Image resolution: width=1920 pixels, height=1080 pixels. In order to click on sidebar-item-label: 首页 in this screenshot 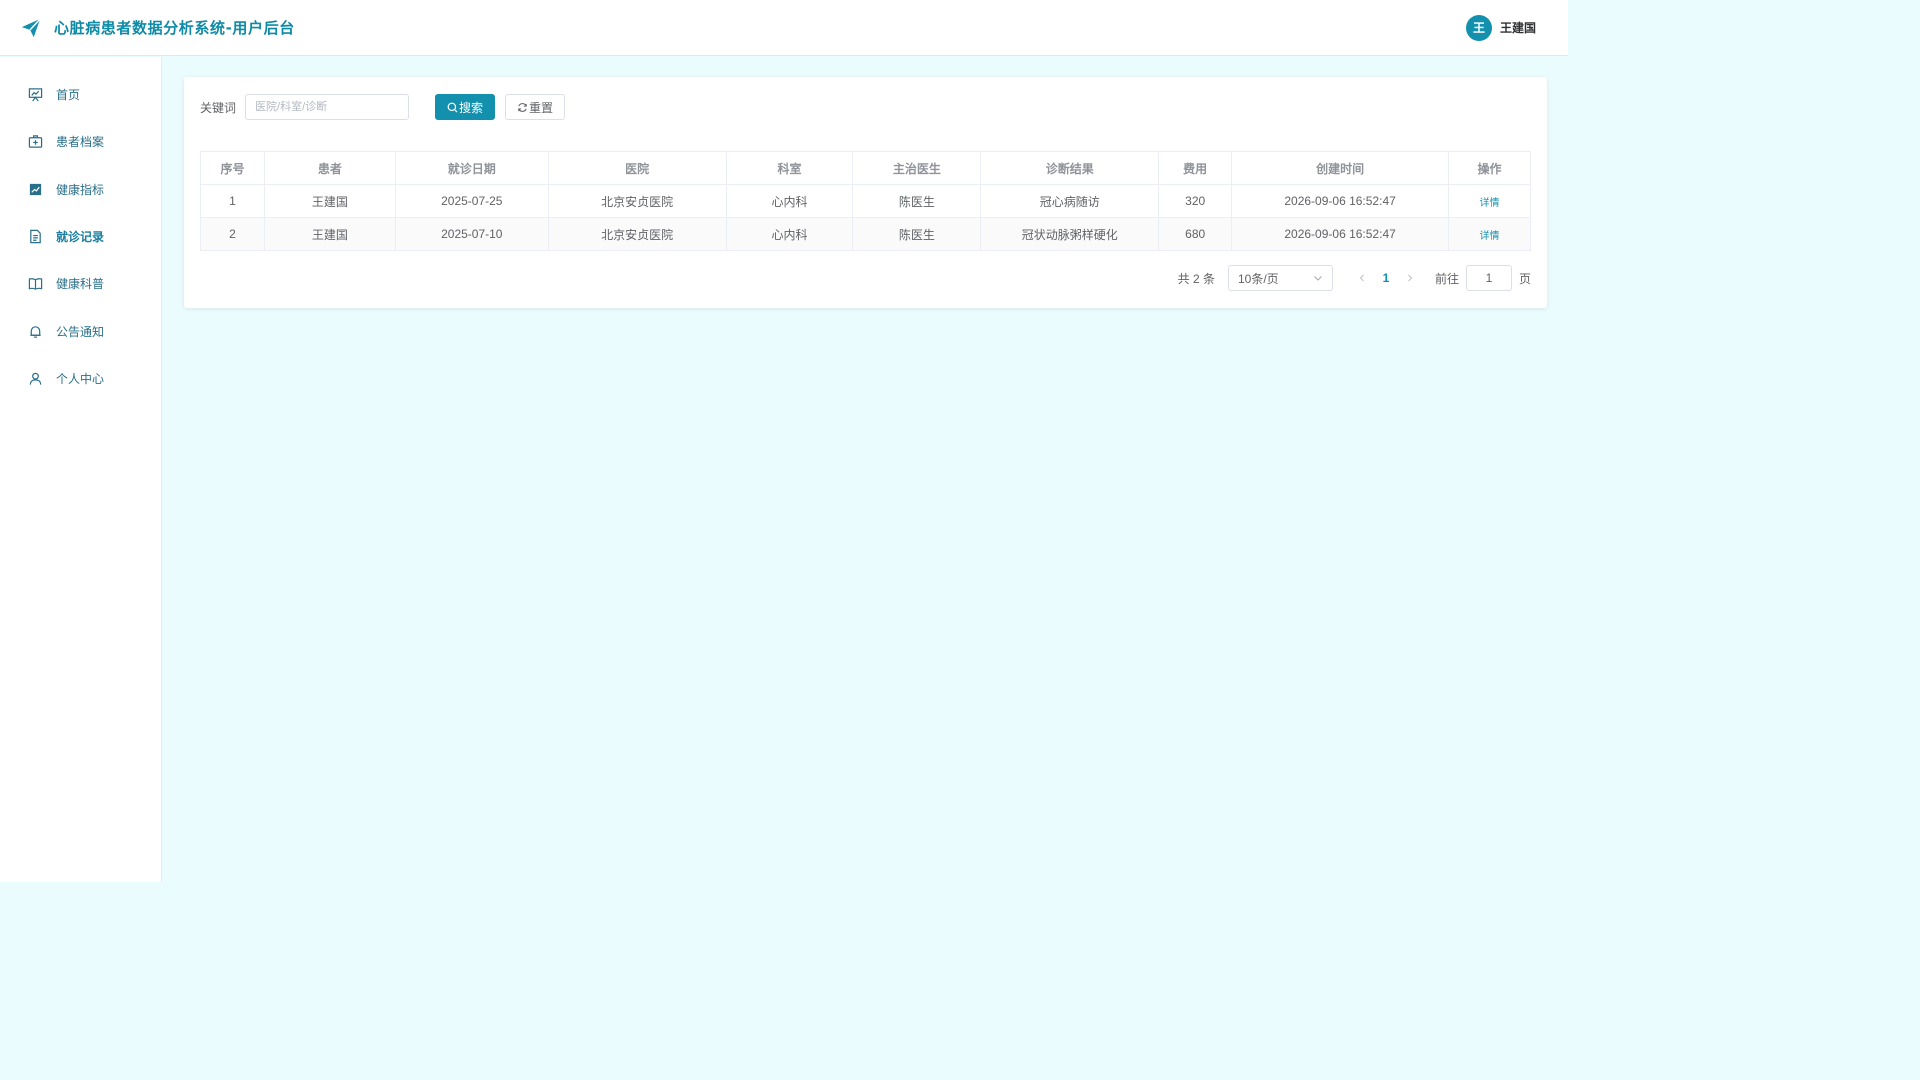, I will do `click(68, 95)`.